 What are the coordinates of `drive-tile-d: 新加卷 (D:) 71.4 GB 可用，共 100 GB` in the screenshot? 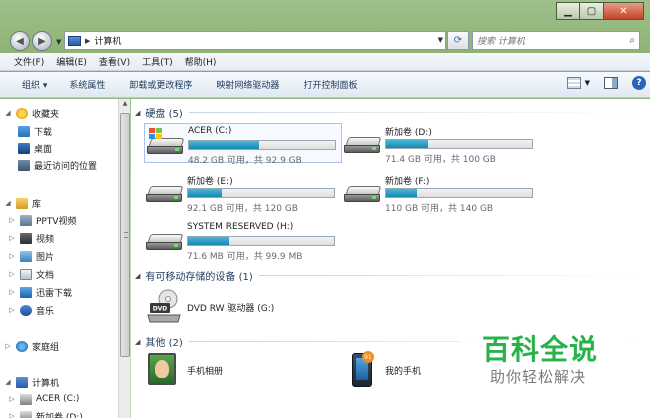 It's located at (441, 144).